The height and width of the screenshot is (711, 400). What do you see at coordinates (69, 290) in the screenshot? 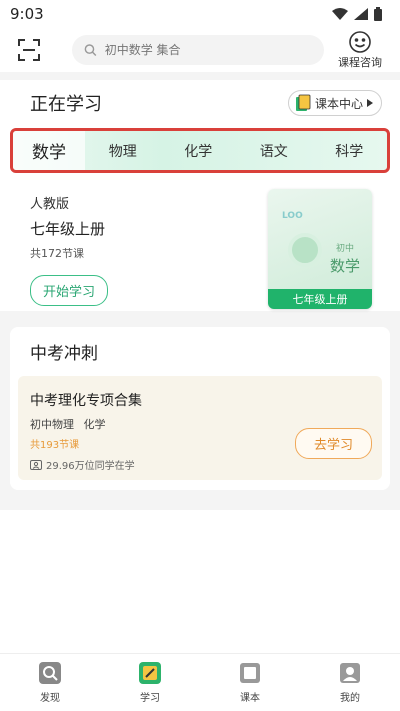
I see `start-learning-button: 开始学习` at bounding box center [69, 290].